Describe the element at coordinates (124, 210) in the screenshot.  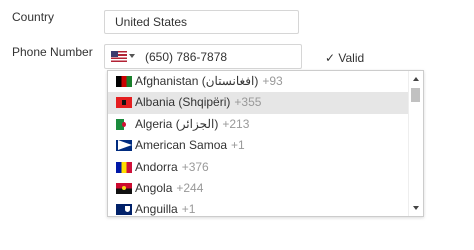
I see `ai-flag-icon` at that location.